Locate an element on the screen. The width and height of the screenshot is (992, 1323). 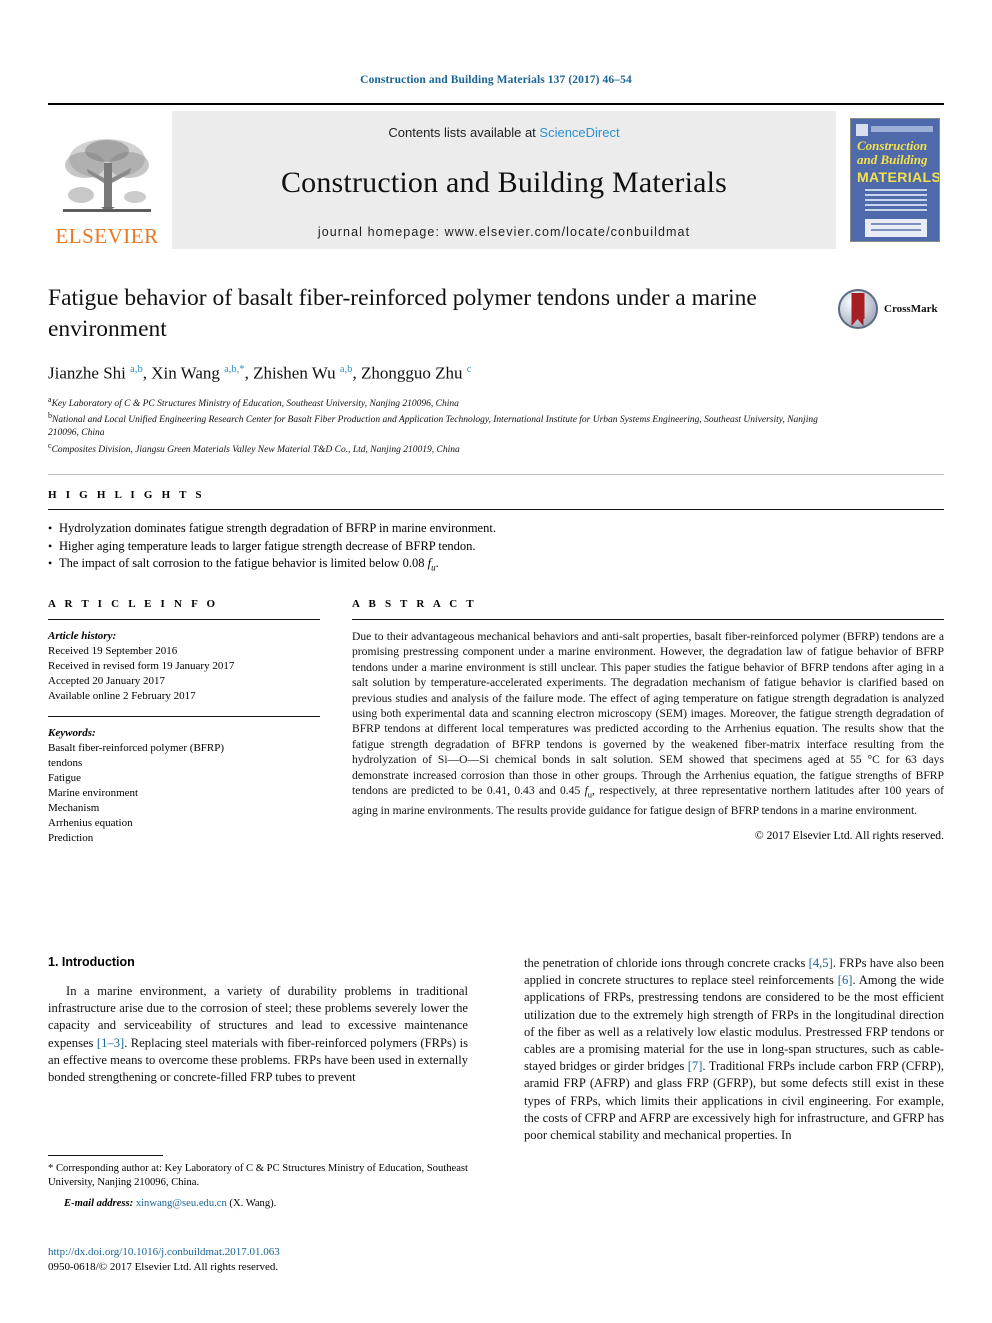
keyword-item: Prediction is located at coordinates (71, 838).